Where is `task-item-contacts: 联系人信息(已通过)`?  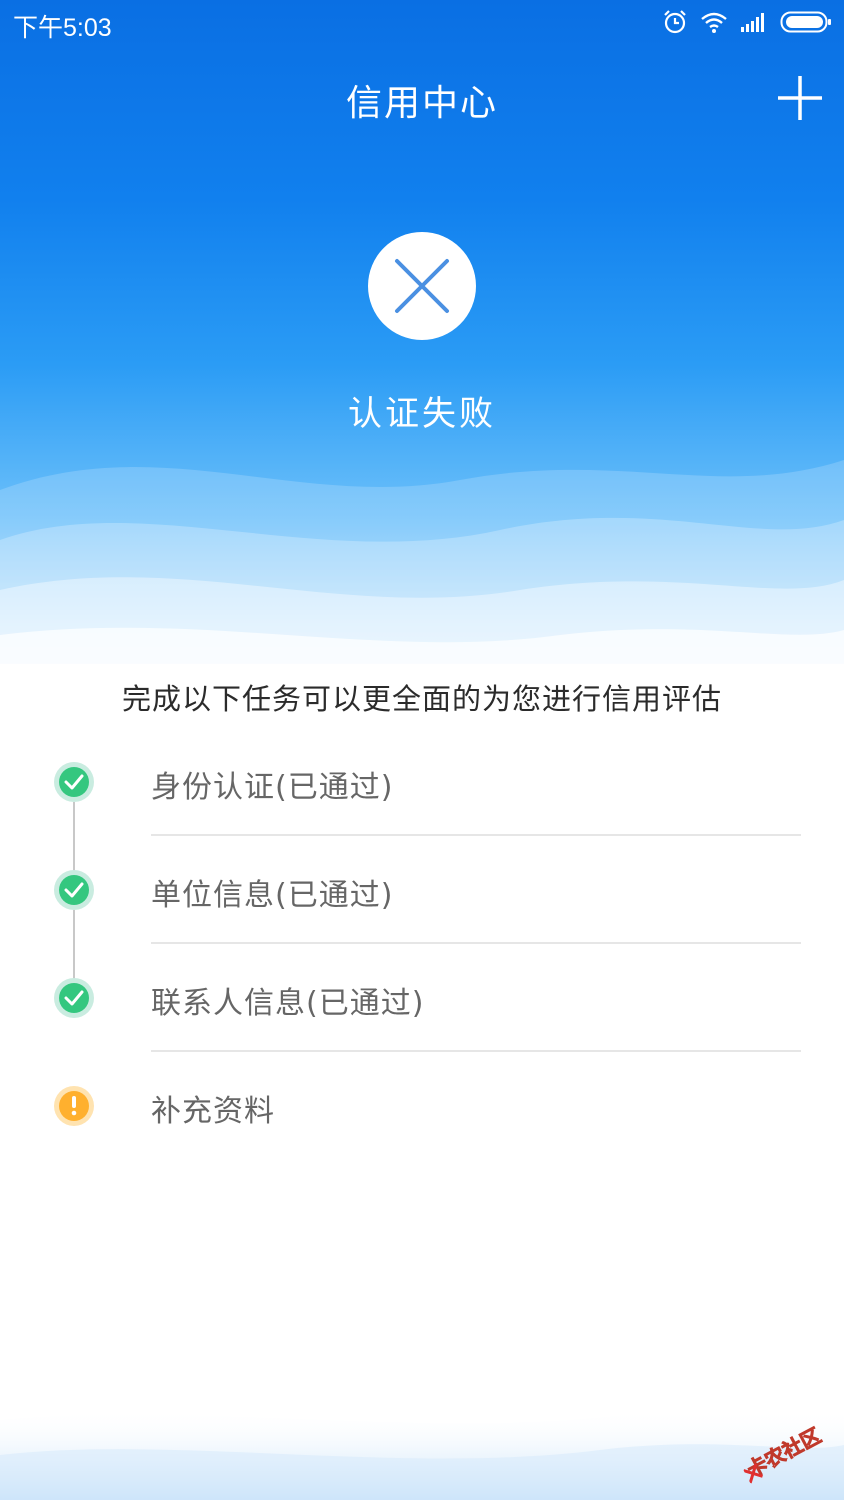
task-item-contacts: 联系人信息(已通过) is located at coordinates (422, 998).